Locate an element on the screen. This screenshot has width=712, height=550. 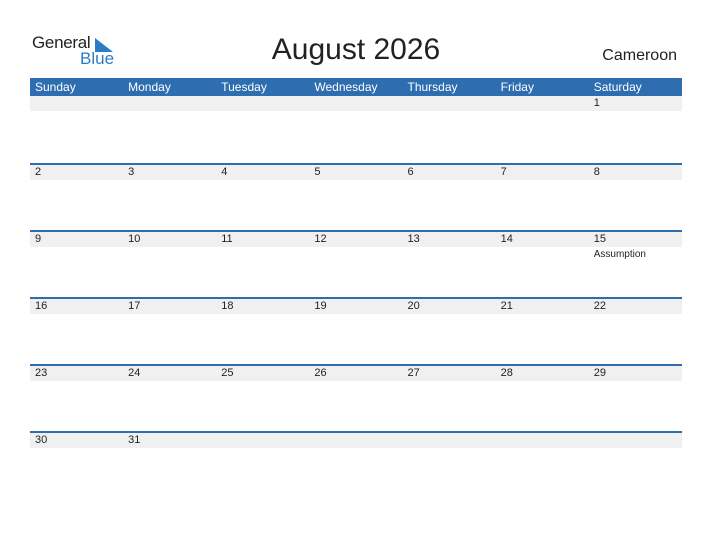
day-cell: 23 is located at coordinates (77, 398).